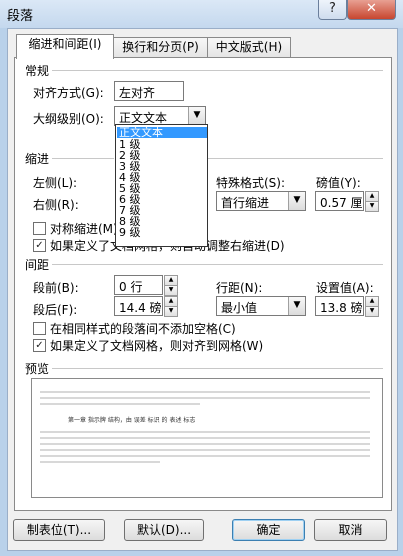  I want to click on amount-spinner: 0.57 厘米 ▲▼, so click(347, 201).